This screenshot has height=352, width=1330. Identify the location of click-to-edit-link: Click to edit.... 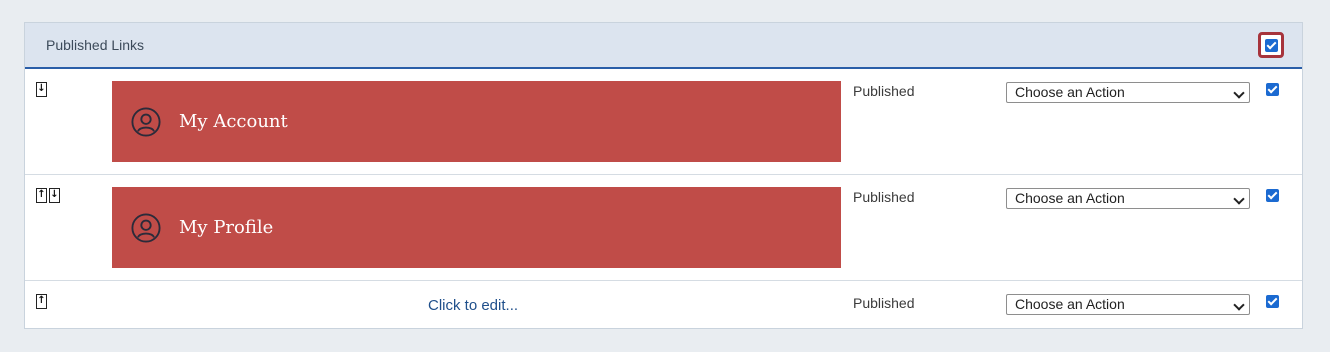
(473, 305).